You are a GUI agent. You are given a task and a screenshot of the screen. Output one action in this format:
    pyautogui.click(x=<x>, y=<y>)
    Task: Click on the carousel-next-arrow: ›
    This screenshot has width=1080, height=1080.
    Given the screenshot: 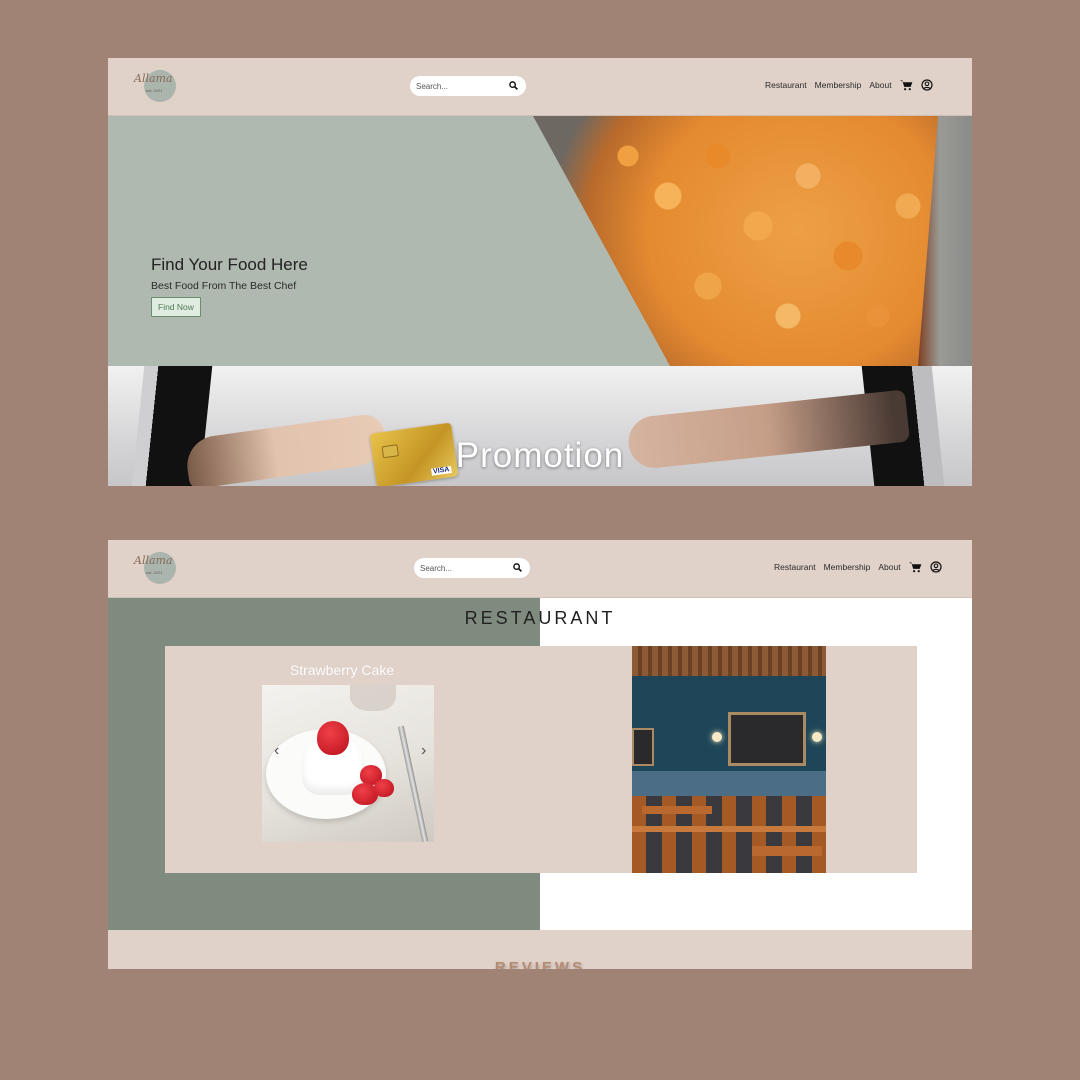 What is the action you would take?
    pyautogui.click(x=423, y=751)
    